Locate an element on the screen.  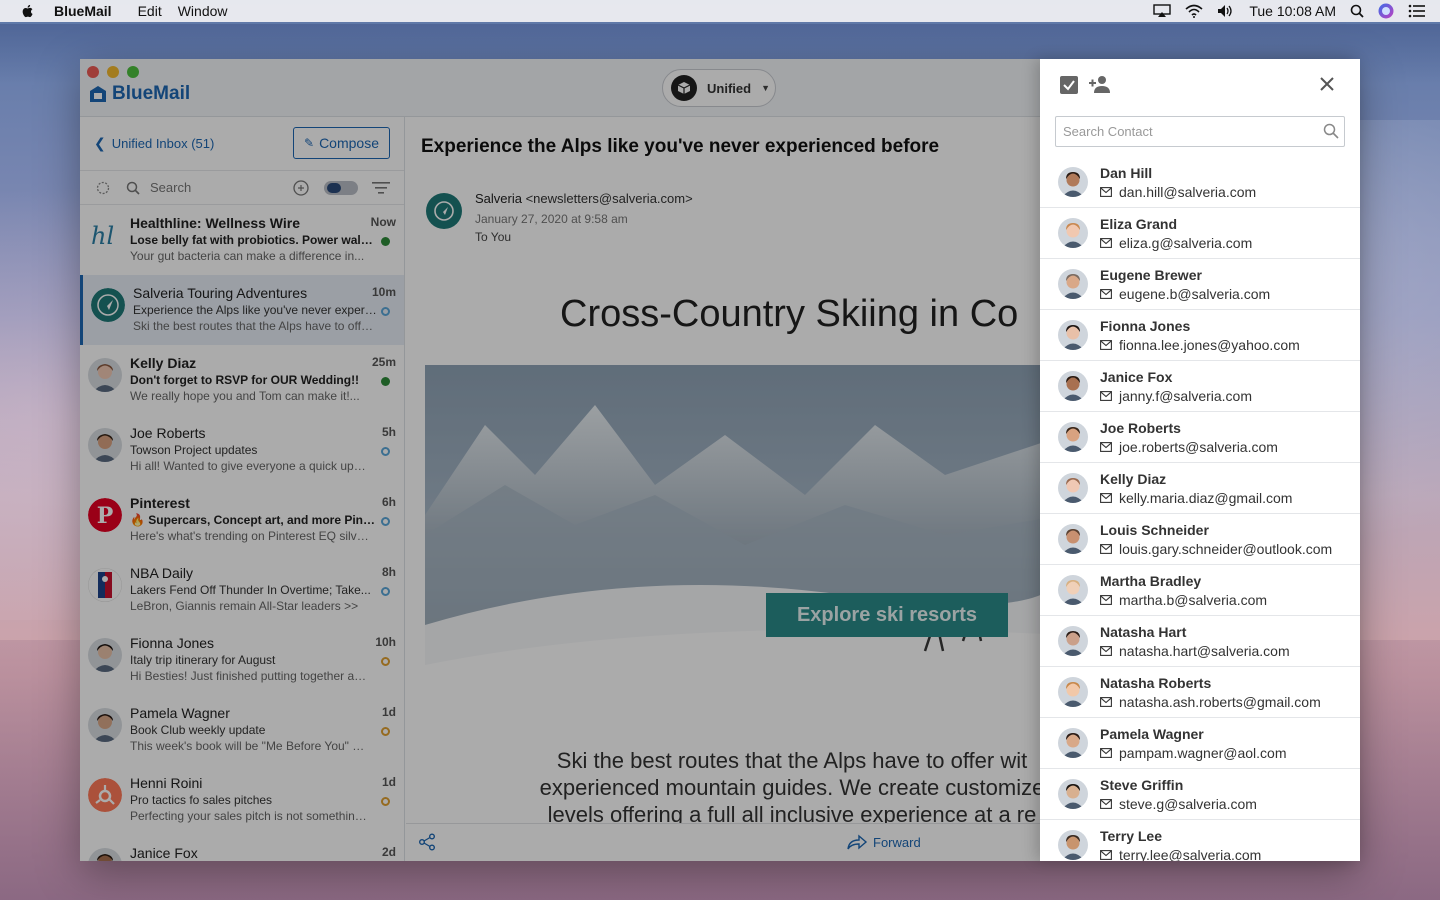
notification-center-icon is located at coordinates (1417, 11).